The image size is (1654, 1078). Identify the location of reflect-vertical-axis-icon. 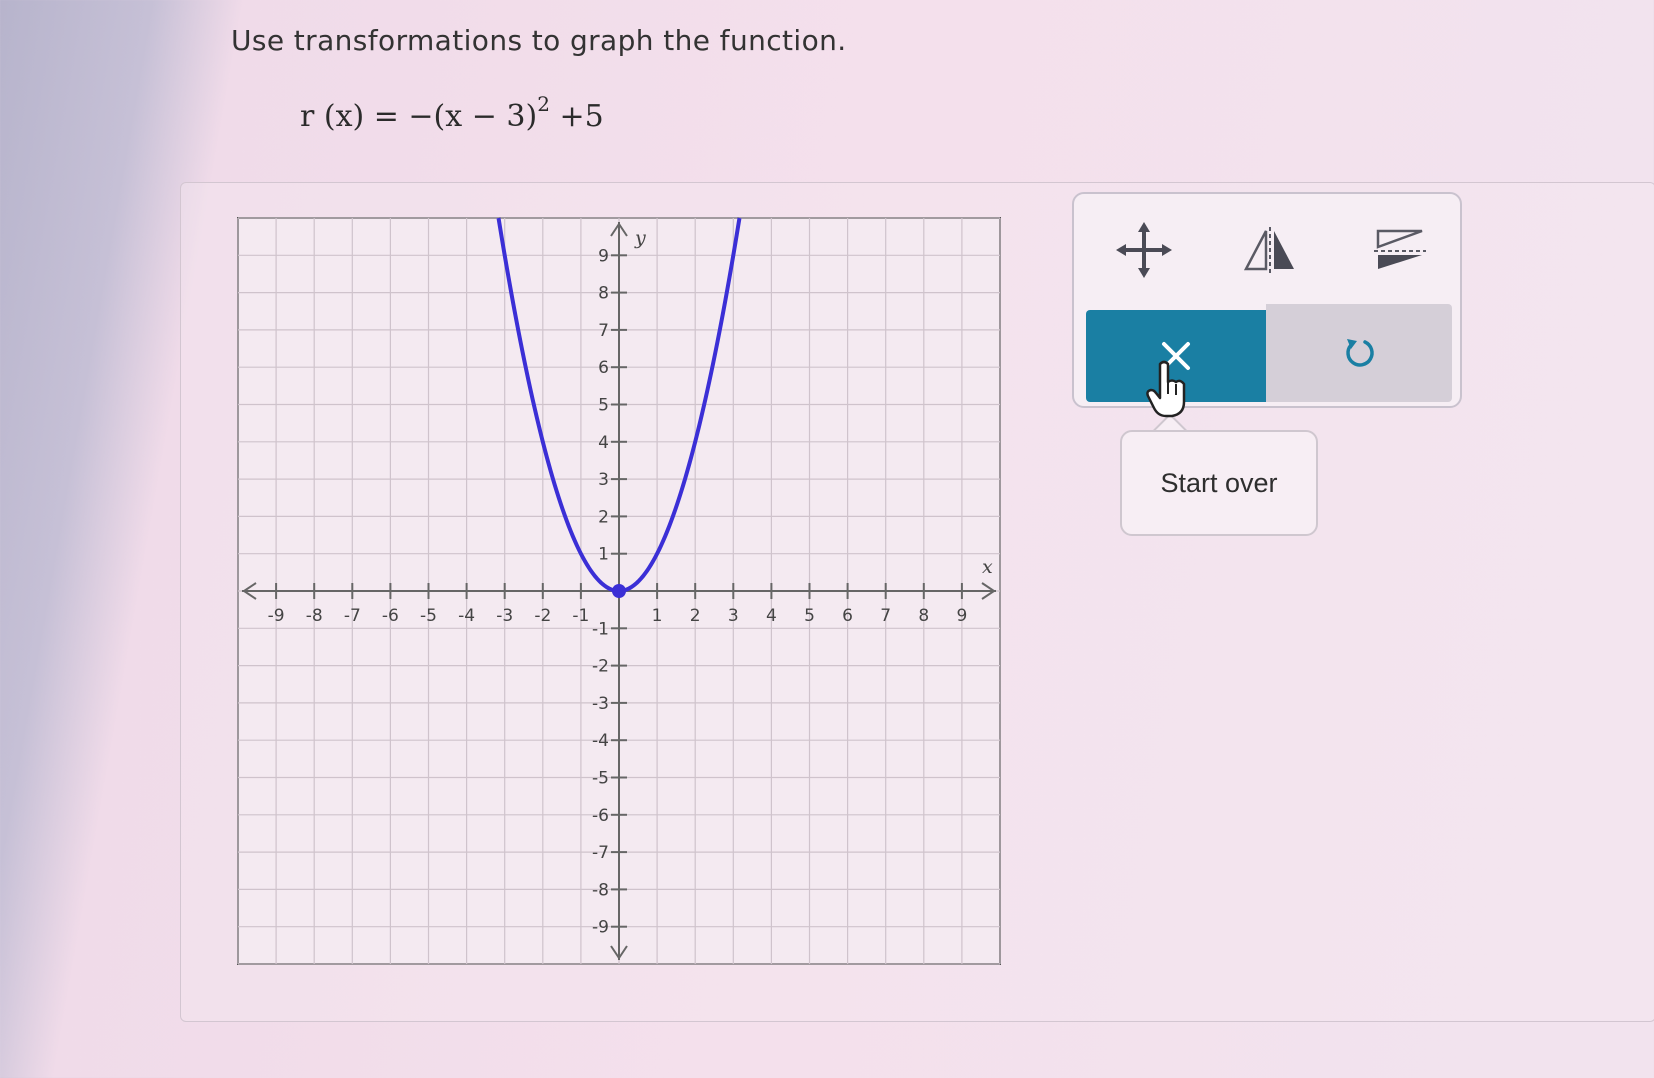
(1268, 250).